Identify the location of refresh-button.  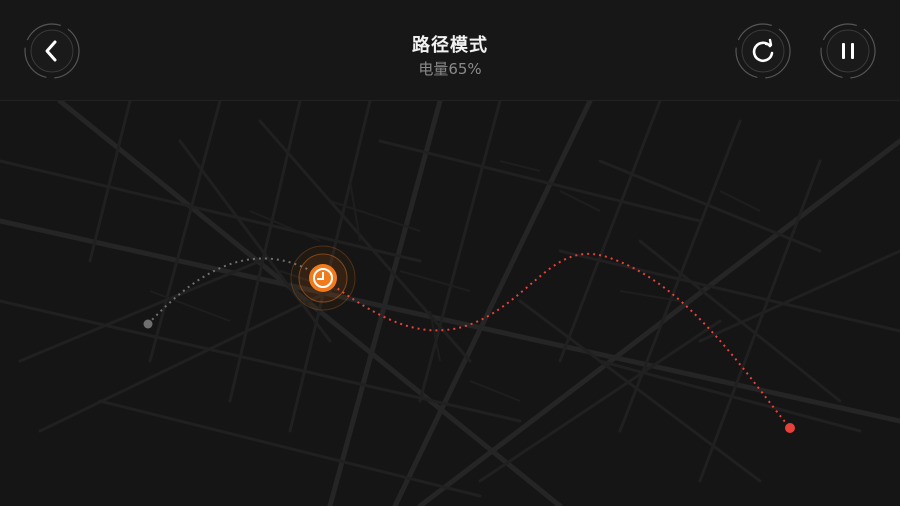
(763, 51).